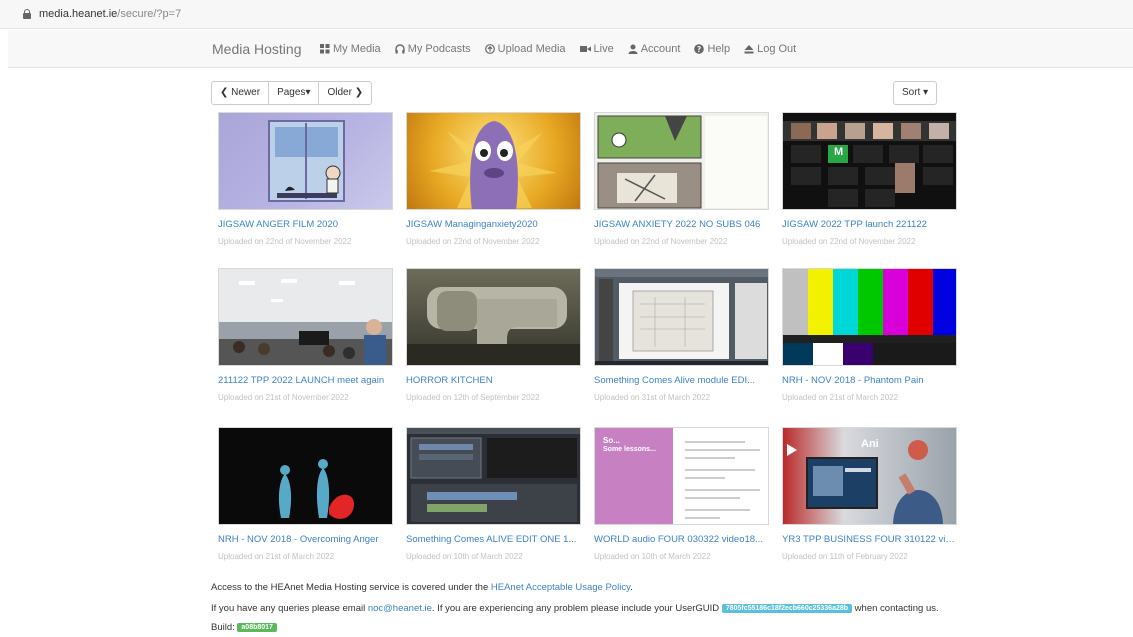  I want to click on sort-dropdown: Sort ▾, so click(915, 93).